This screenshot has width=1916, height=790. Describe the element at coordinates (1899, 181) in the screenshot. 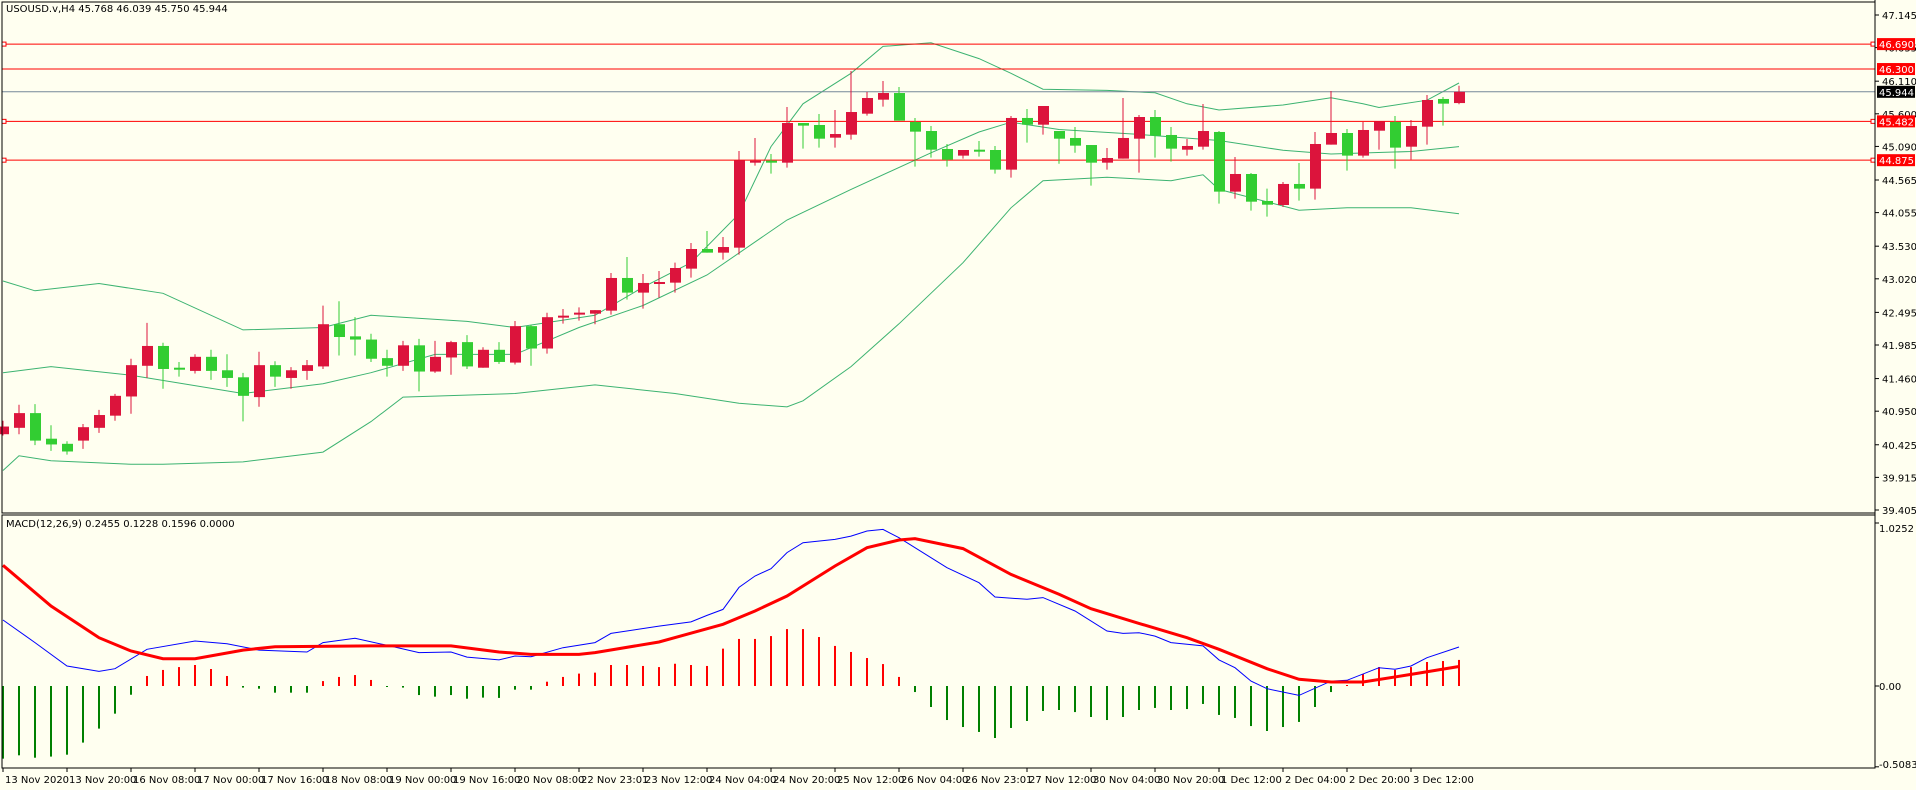

I see `price-axis-label: 44.565` at that location.